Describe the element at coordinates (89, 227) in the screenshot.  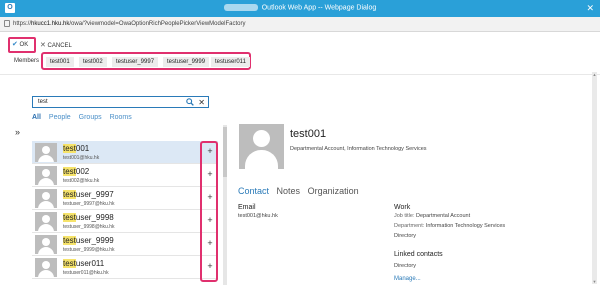
I see `person-email: testuser_9998@hku.hk` at that location.